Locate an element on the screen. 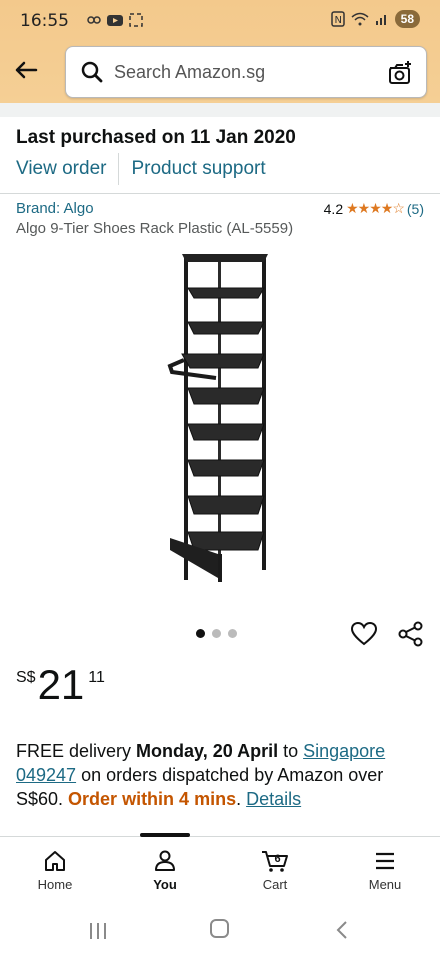 This screenshot has width=440, height=955. recents-icon is located at coordinates (98, 931).